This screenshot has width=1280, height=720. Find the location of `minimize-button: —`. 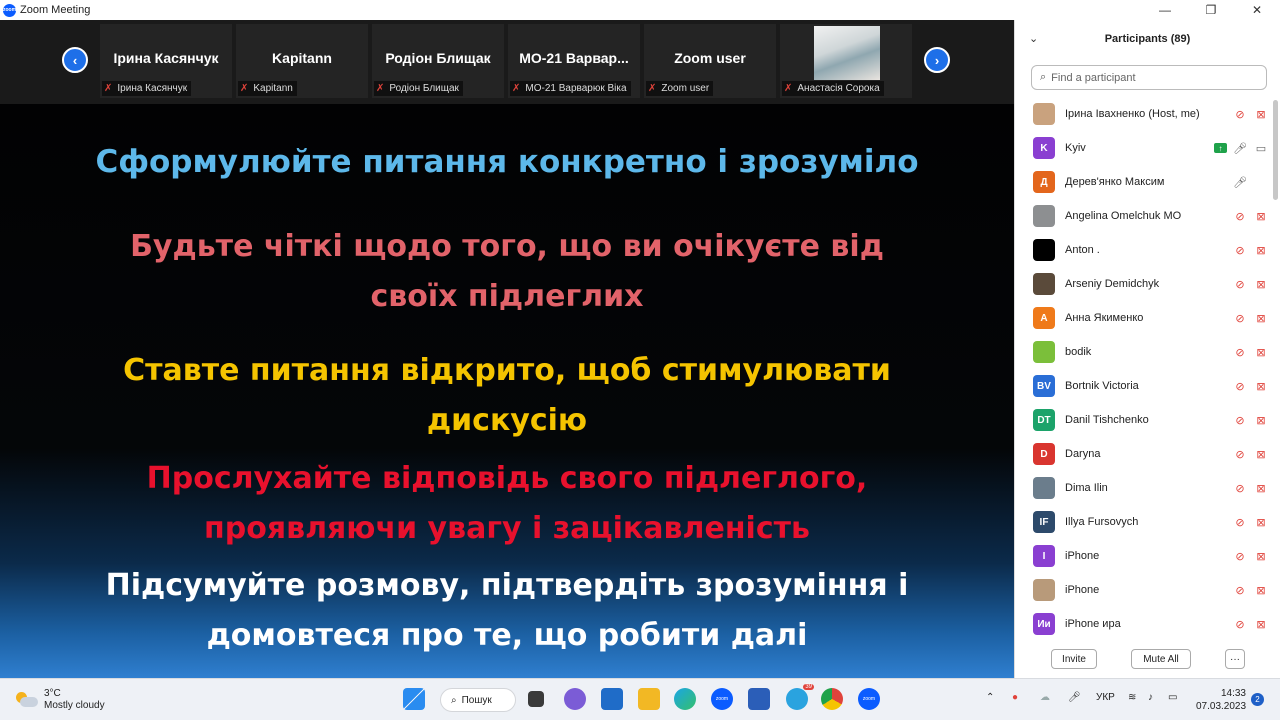

minimize-button: — is located at coordinates (1165, 10).